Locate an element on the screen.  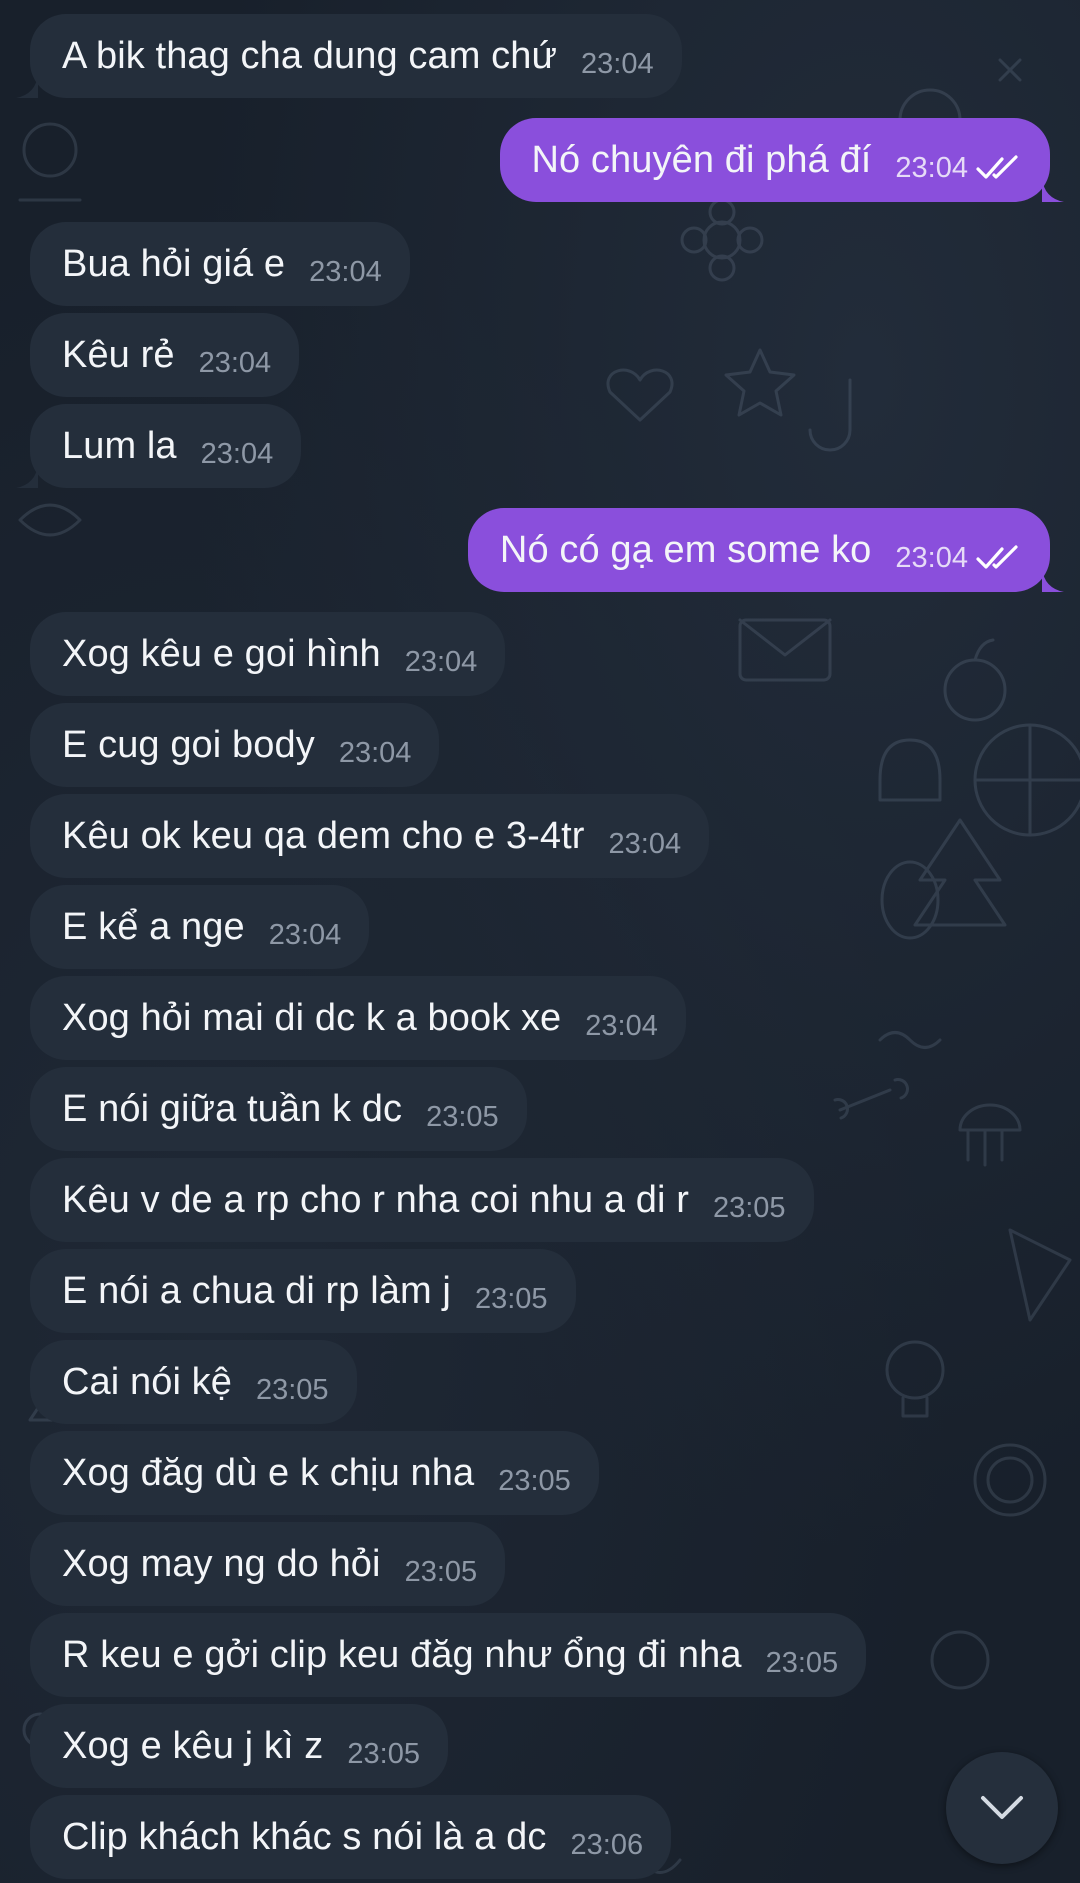
message-bubble-incoming: Xog đăg dù e k chịu nha 23:05 is located at coordinates (314, 1473).